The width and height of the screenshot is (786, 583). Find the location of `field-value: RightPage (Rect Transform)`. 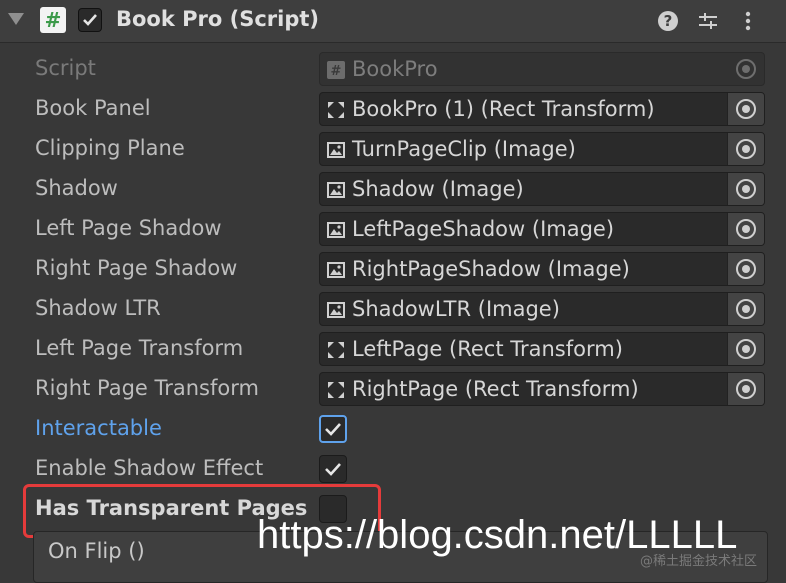

field-value: RightPage (Rect Transform) is located at coordinates (495, 389).